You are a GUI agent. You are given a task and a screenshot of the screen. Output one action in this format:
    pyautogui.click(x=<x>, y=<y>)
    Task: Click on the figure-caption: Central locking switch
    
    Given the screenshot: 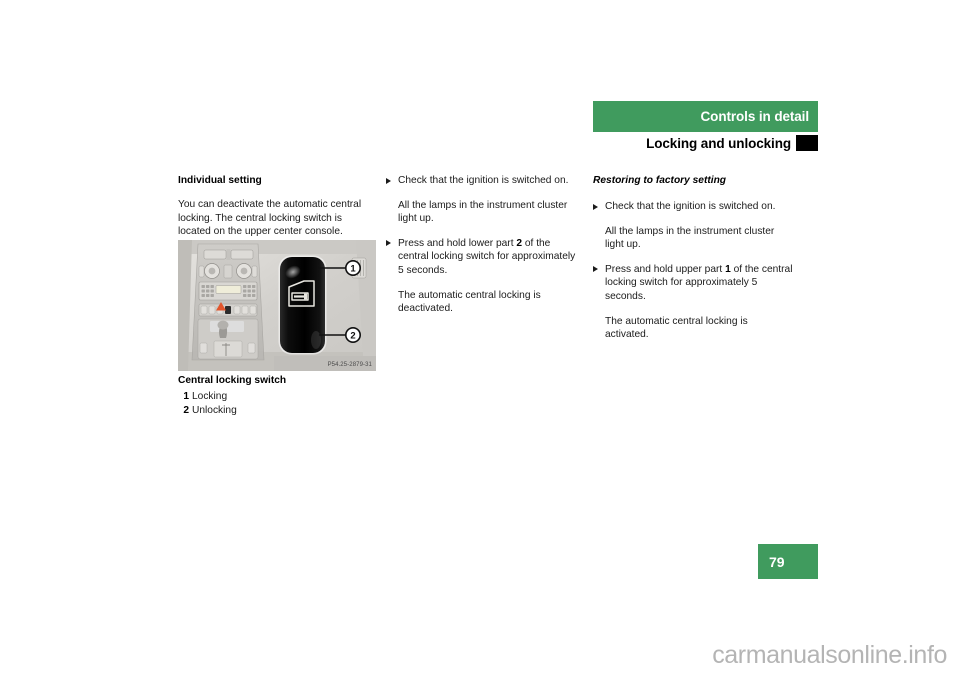 What is the action you would take?
    pyautogui.click(x=232, y=380)
    